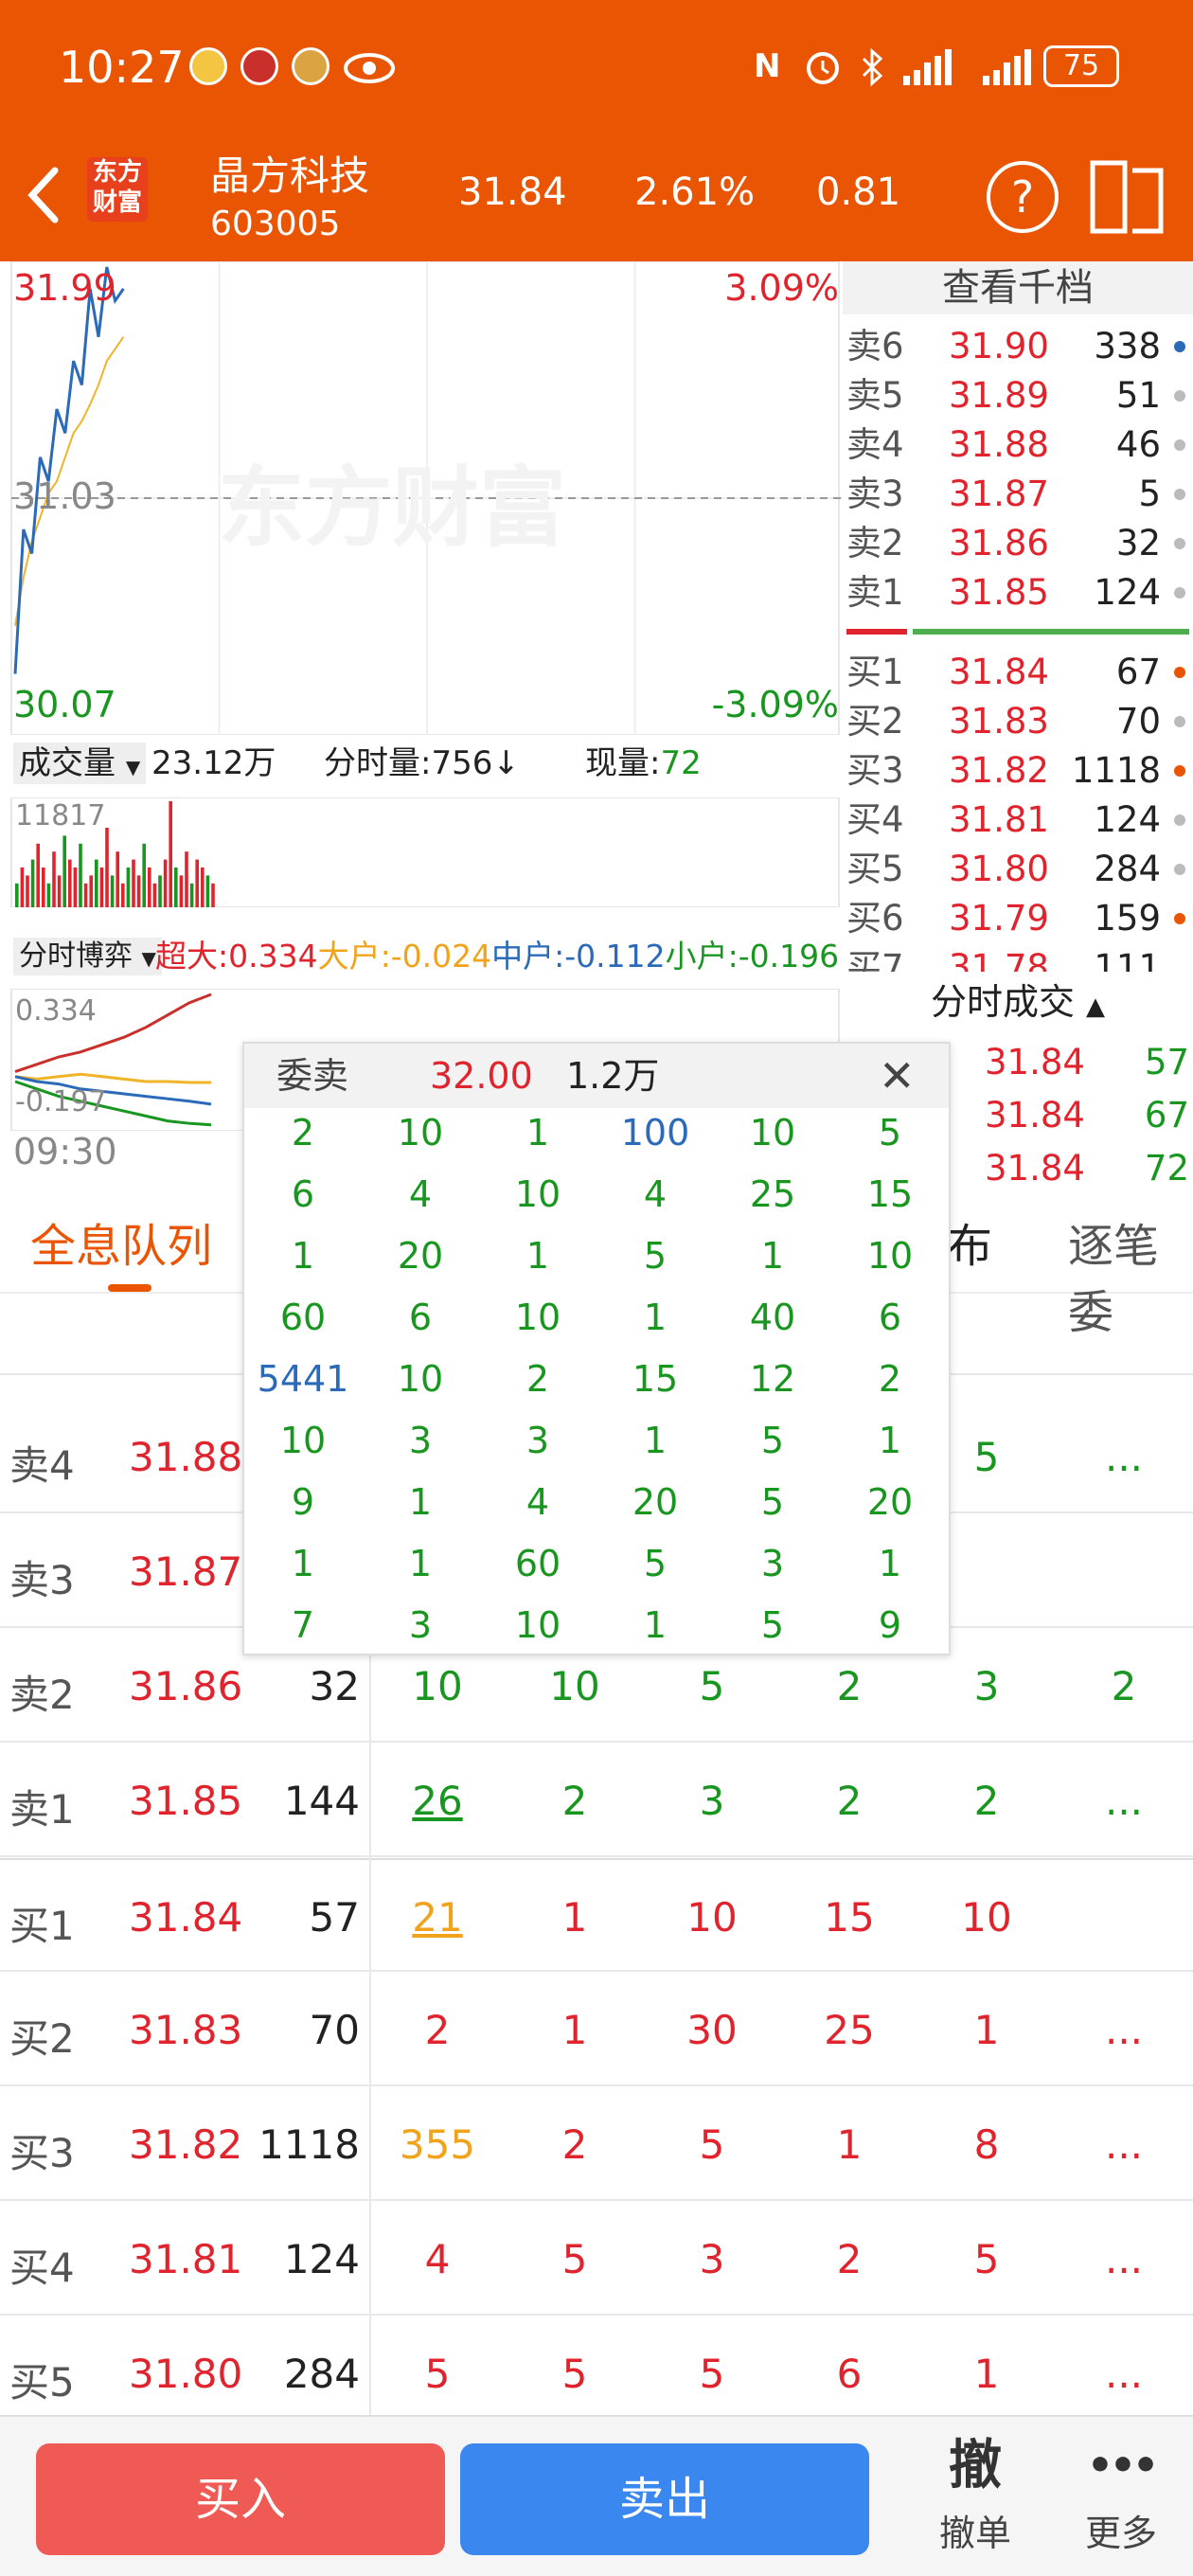 The height and width of the screenshot is (2576, 1193). What do you see at coordinates (849, 2030) in the screenshot?
I see `queue-order-cell: 25` at bounding box center [849, 2030].